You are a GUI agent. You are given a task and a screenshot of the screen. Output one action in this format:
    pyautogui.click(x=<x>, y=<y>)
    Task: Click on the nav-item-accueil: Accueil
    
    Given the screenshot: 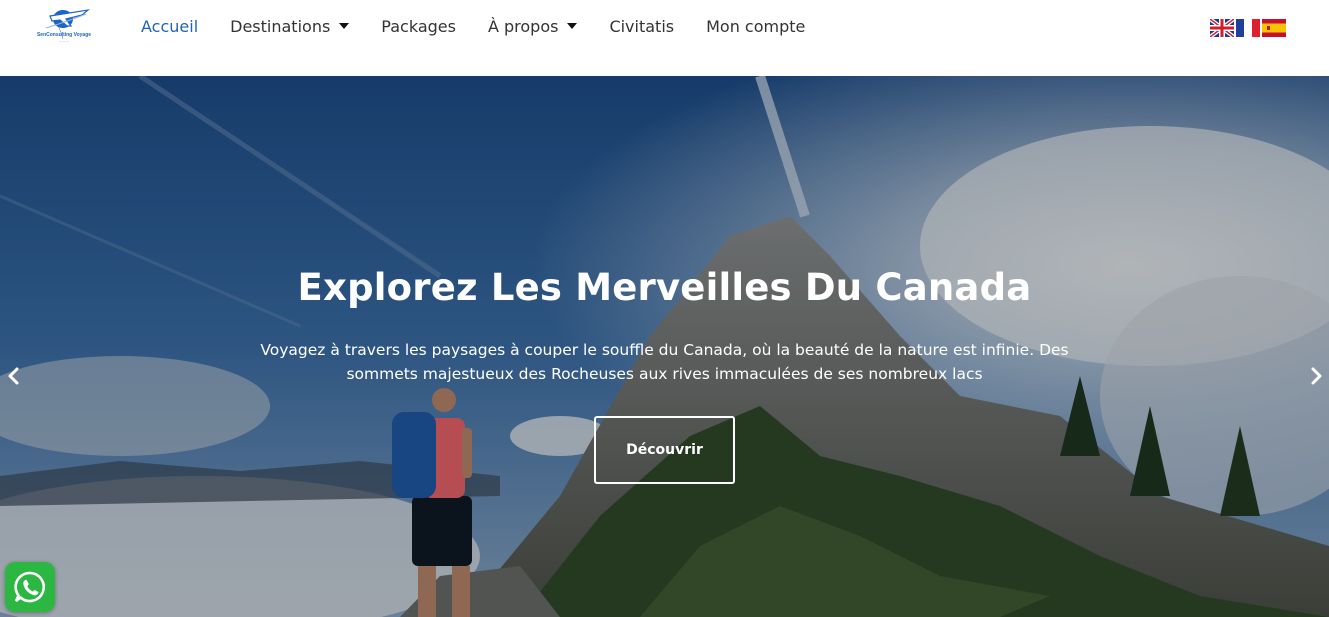 What is the action you would take?
    pyautogui.click(x=169, y=26)
    